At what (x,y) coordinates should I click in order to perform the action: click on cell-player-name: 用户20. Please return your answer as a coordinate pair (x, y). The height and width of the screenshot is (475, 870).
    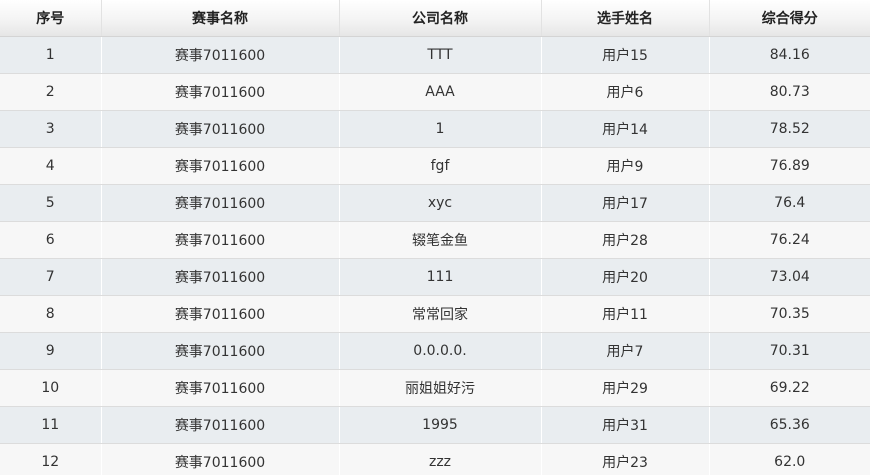
    Looking at the image, I should click on (625, 277).